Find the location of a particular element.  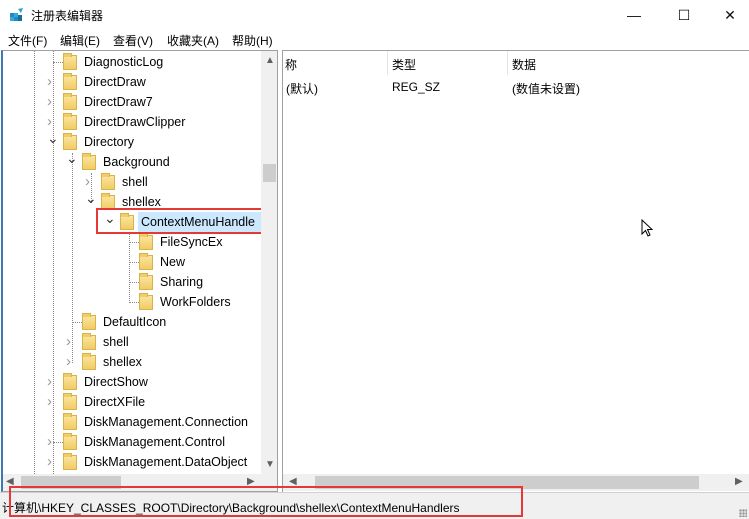

tree-item: › DiskManagement.Control is located at coordinates (132, 442).